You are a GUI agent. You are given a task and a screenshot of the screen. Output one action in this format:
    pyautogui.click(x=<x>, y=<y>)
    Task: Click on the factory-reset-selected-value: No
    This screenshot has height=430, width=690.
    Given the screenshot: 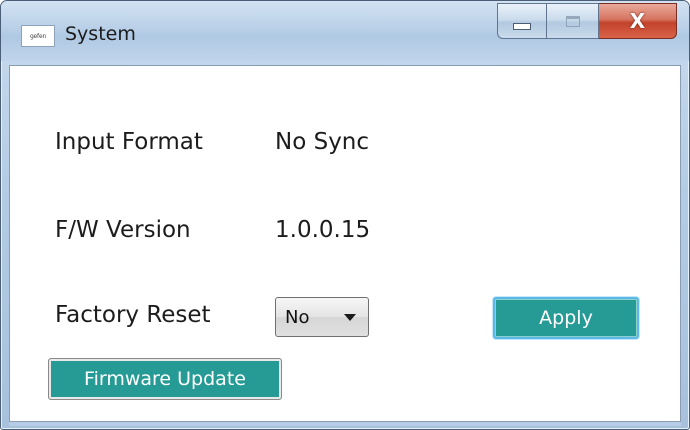 What is the action you would take?
    pyautogui.click(x=297, y=317)
    